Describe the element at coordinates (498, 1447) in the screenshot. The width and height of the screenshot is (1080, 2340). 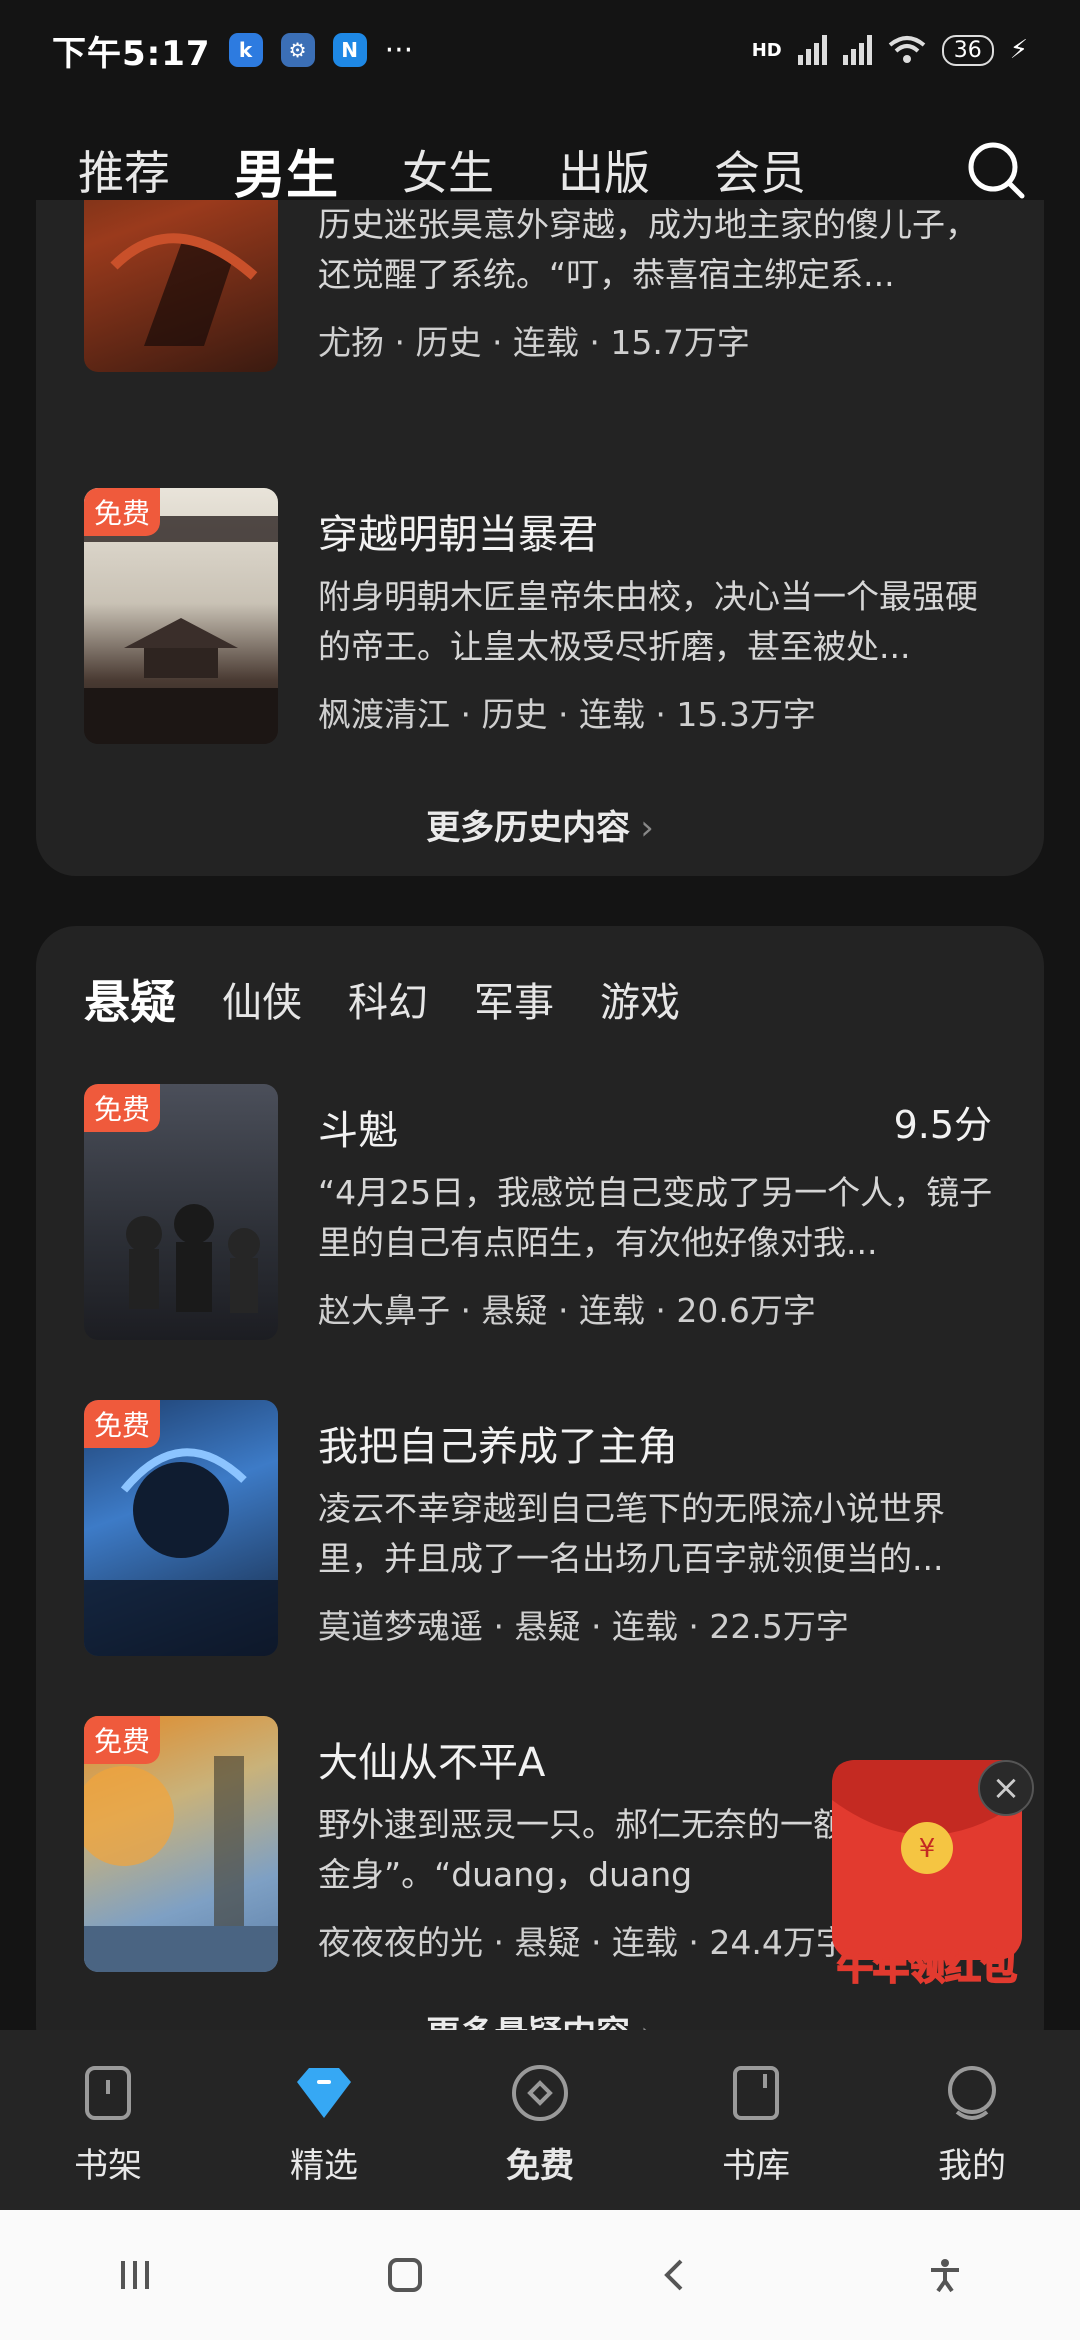
I see `book-title: 我把自己养成了主角` at that location.